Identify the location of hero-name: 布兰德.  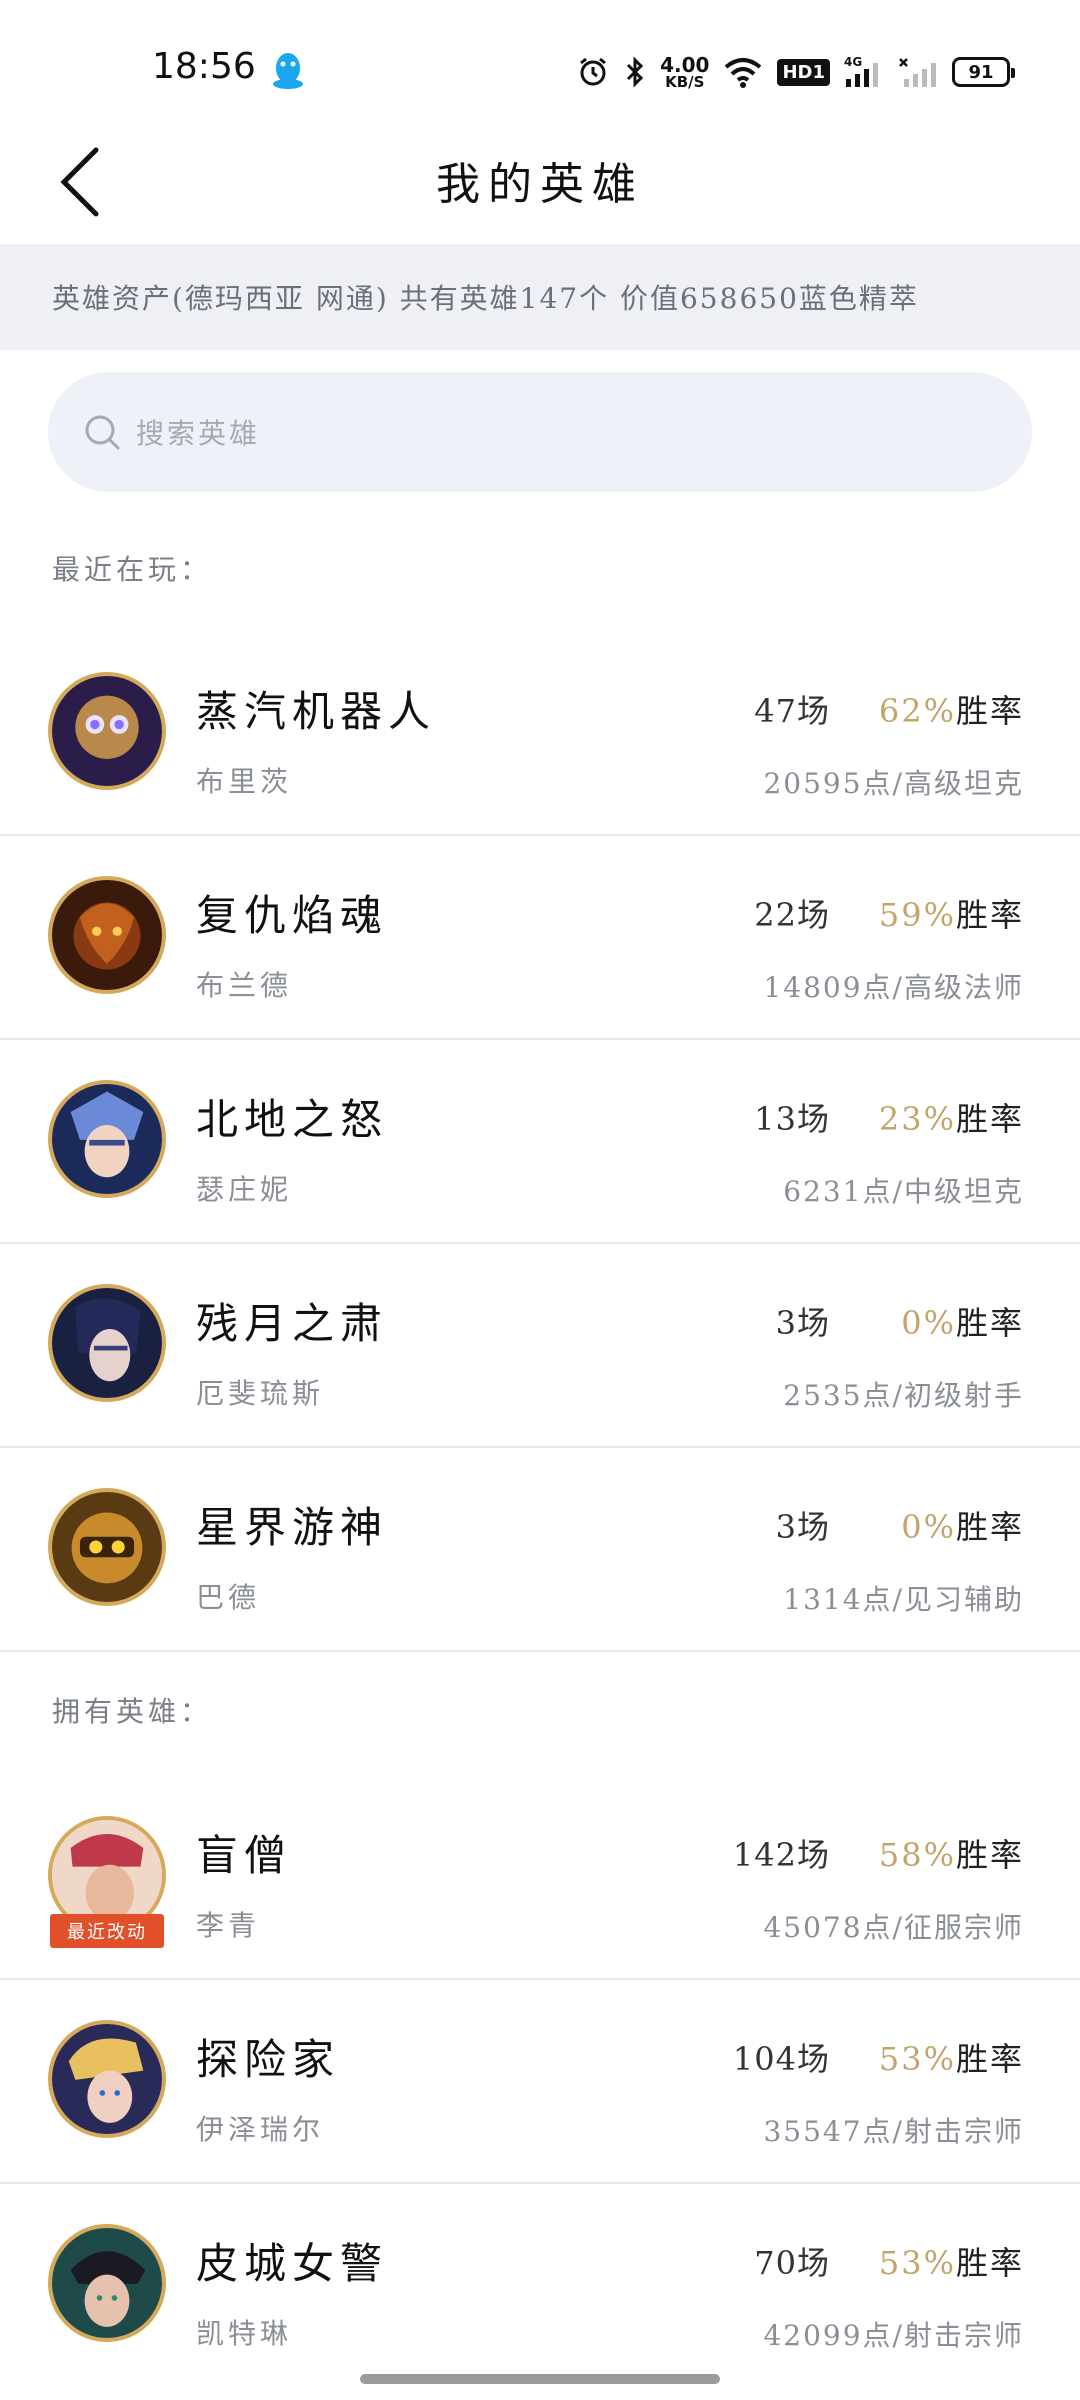
(244, 985).